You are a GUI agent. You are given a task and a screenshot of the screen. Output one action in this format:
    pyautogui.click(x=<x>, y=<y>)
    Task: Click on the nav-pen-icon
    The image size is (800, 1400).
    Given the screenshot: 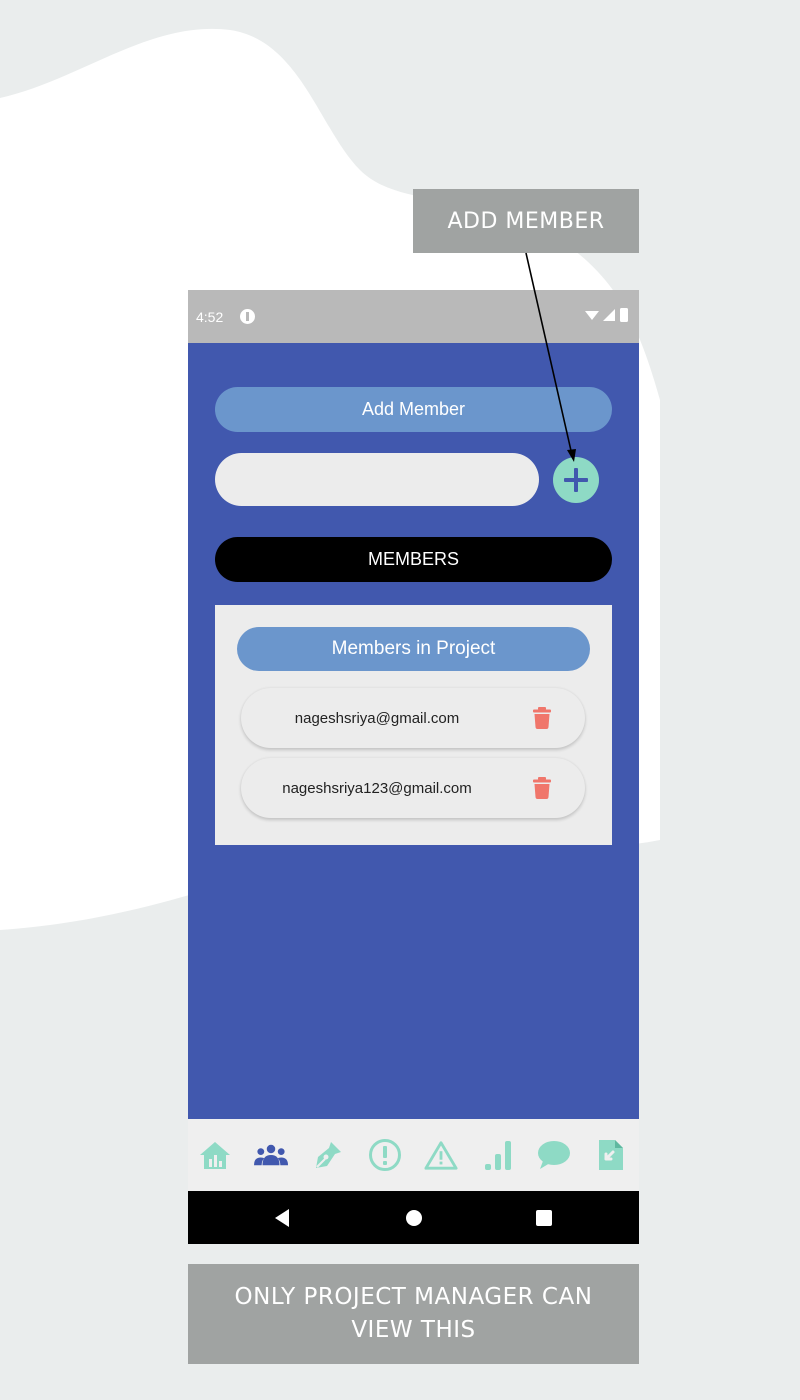 What is the action you would take?
    pyautogui.click(x=328, y=1155)
    